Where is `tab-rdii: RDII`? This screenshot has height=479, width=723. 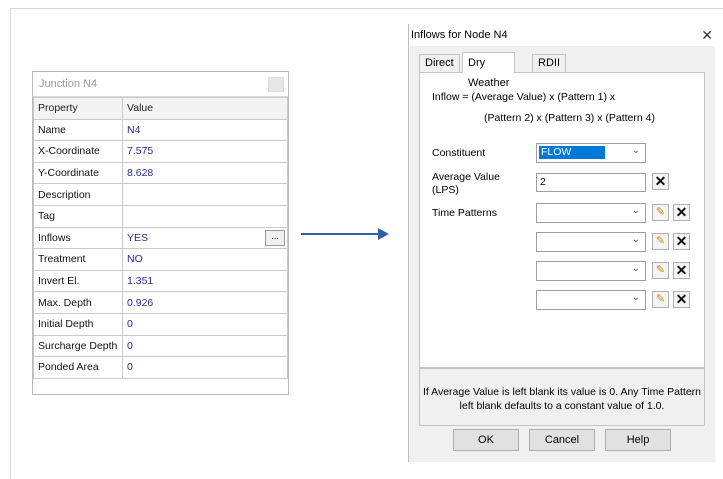 tab-rdii: RDII is located at coordinates (549, 63).